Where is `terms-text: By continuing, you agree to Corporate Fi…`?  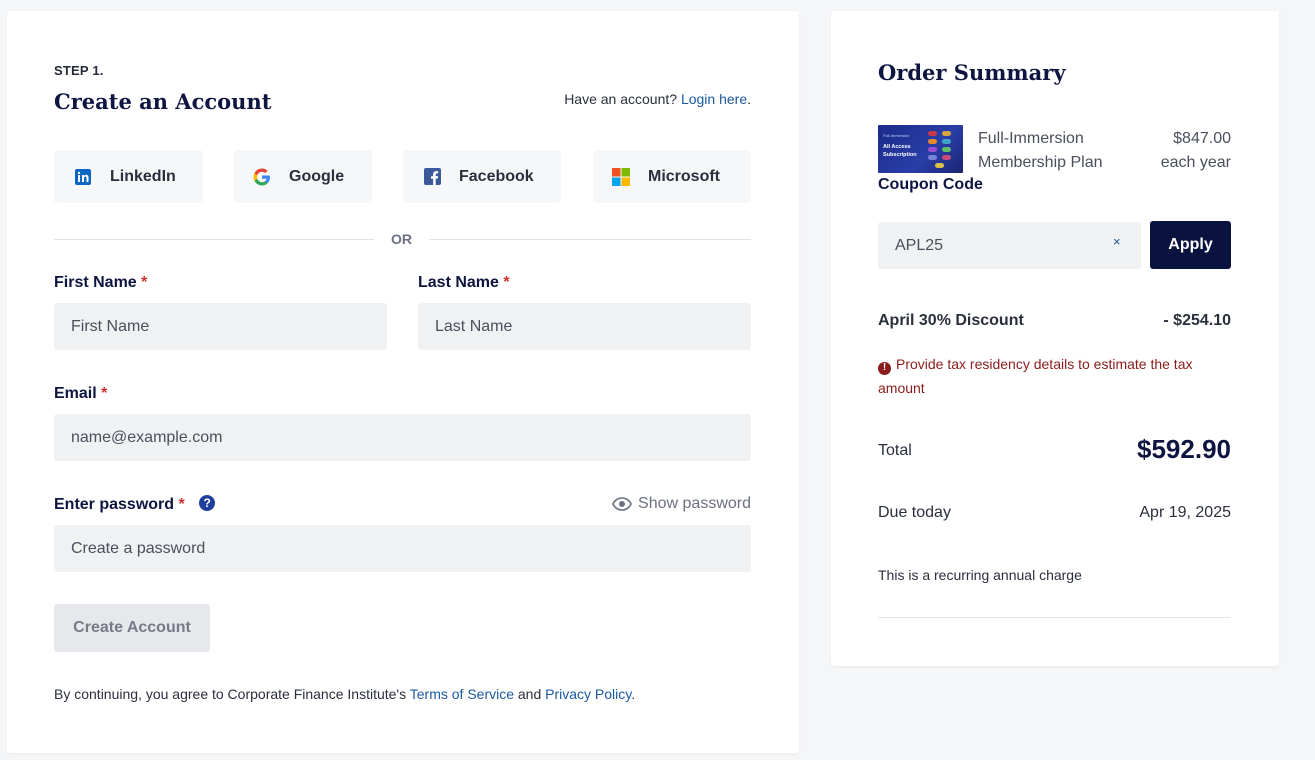 terms-text: By continuing, you agree to Corporate Fi… is located at coordinates (344, 694).